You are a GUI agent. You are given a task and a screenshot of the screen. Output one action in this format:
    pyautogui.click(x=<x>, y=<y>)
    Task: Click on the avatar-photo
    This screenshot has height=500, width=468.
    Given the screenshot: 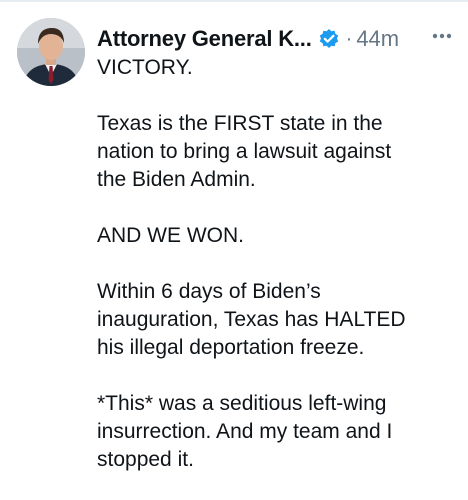 What is the action you would take?
    pyautogui.click(x=51, y=52)
    